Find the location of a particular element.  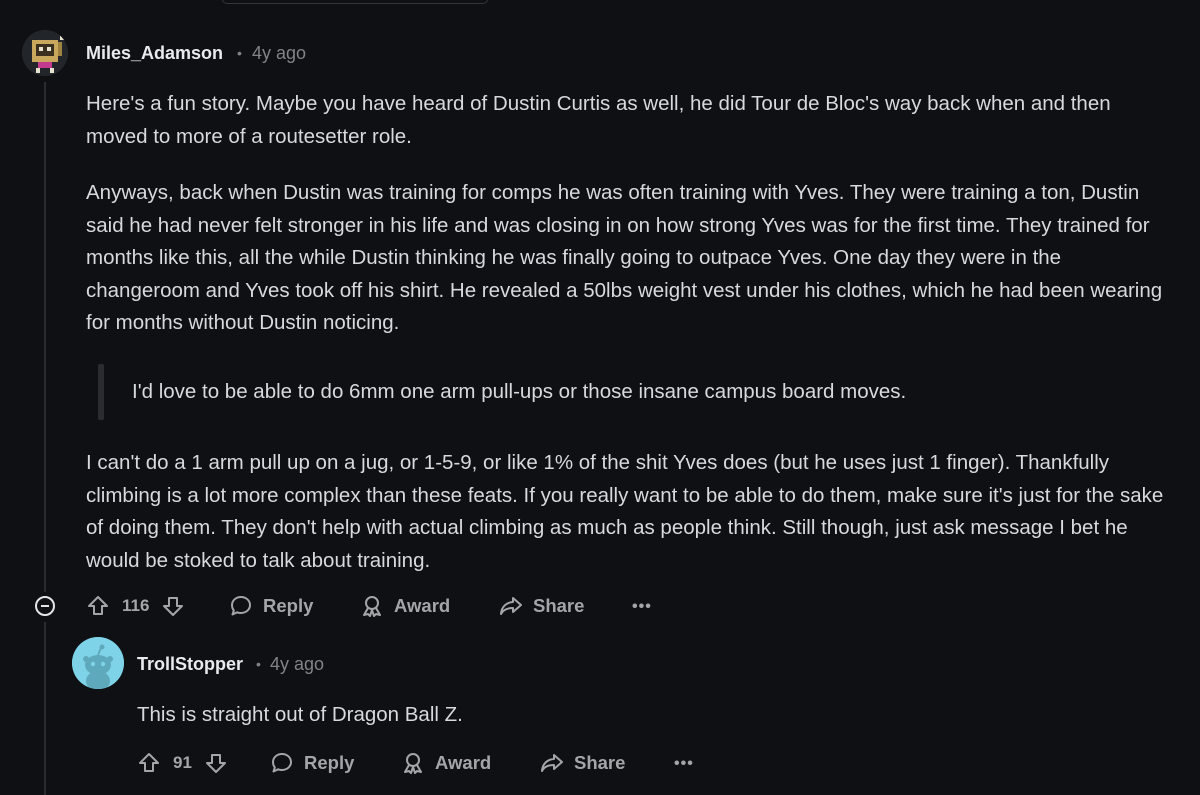

vote-count: 91 is located at coordinates (182, 762).